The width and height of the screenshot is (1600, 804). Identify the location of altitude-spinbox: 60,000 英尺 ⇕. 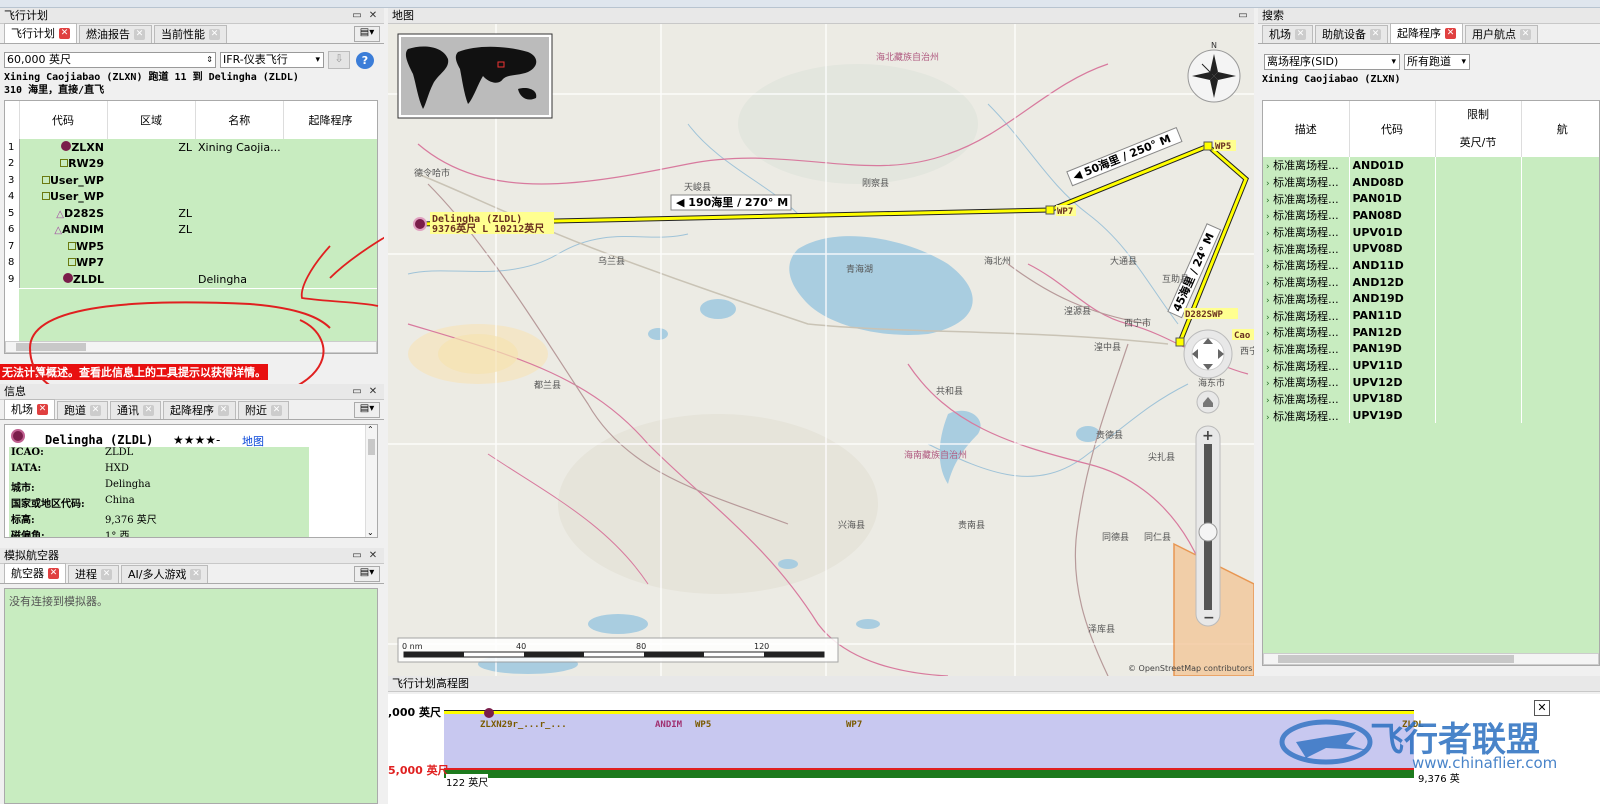
(110, 60).